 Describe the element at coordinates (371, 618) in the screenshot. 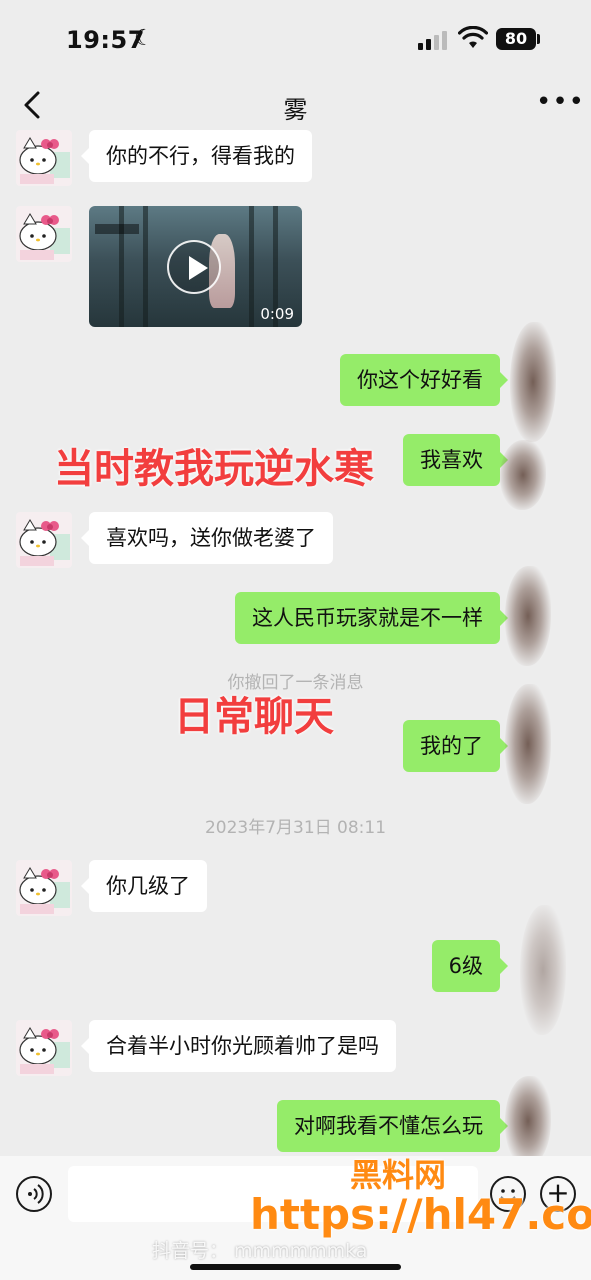

I see `message-bubble-outgoing: 这人民币玩家就是不一样` at that location.